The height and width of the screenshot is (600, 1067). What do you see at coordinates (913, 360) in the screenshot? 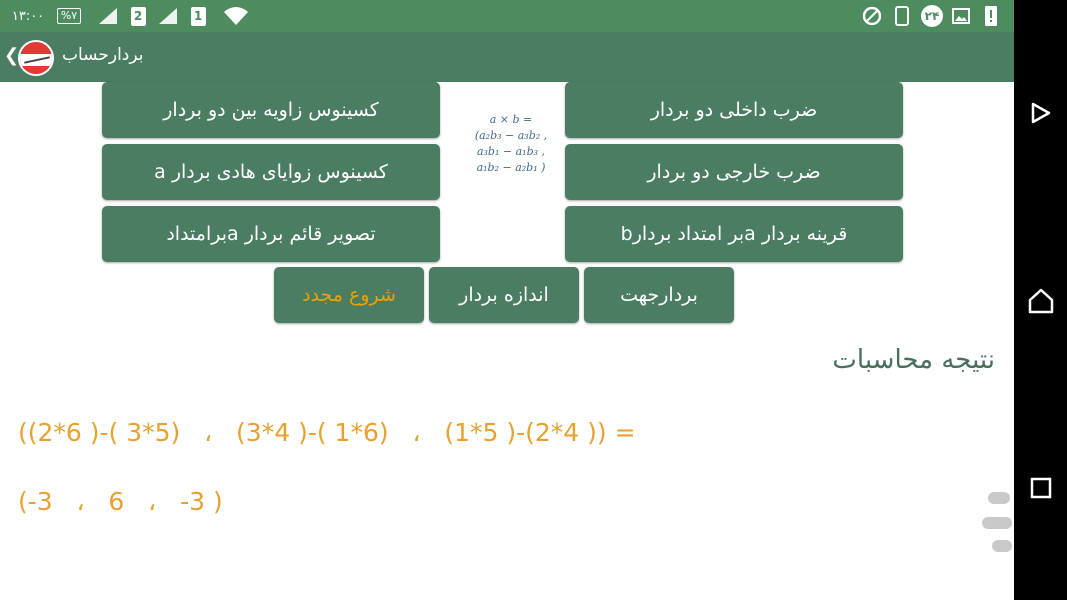
I see `result-title: نتیجه محاسبات` at bounding box center [913, 360].